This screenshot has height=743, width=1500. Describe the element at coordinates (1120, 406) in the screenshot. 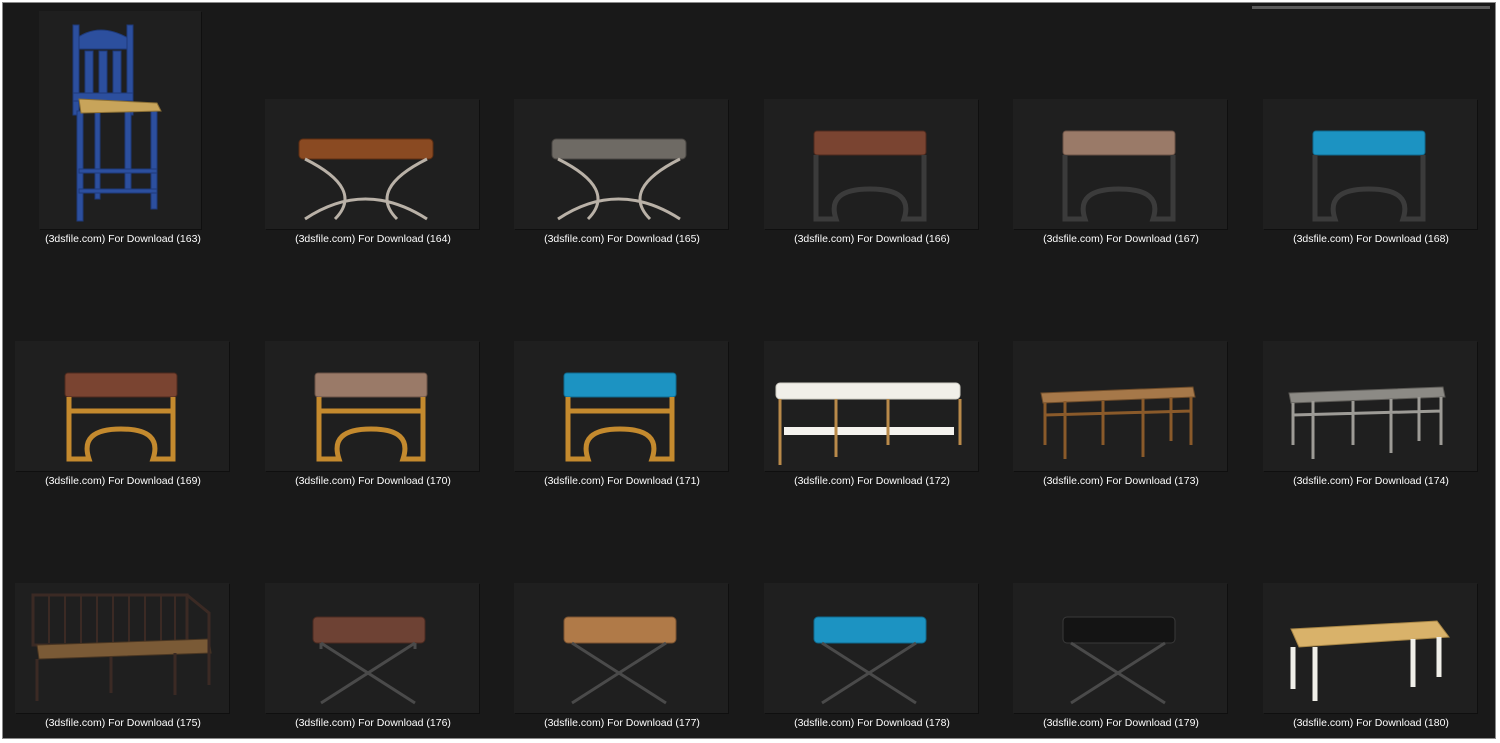

I see `bamboo-bench-icon` at that location.